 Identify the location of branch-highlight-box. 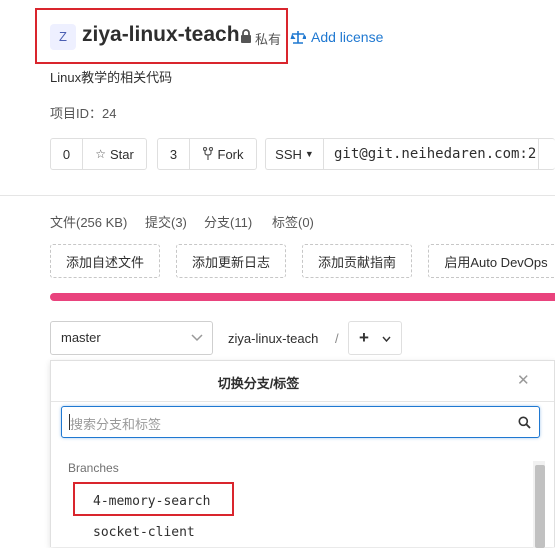
(153, 499).